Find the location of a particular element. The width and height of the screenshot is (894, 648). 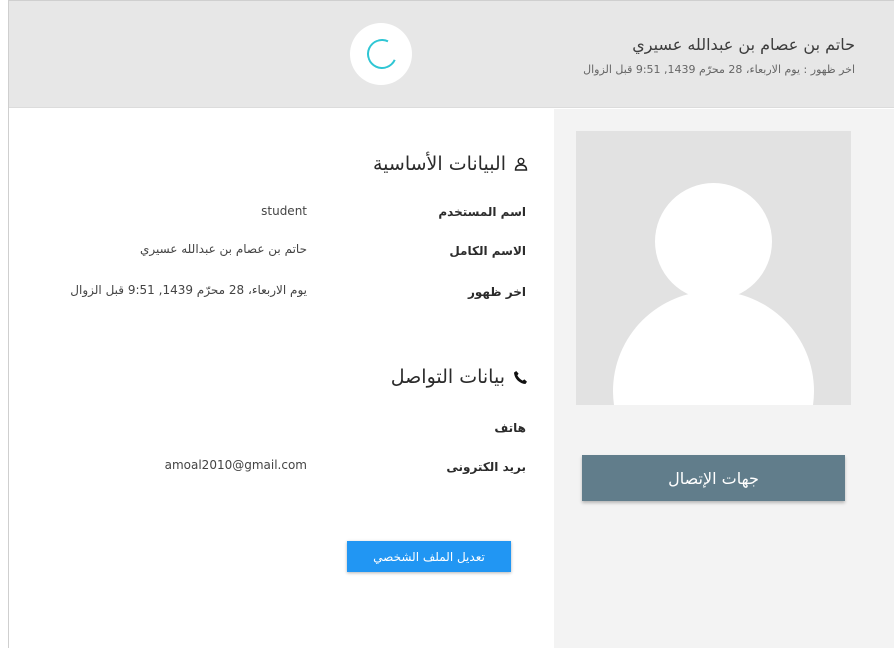

basic-info-title-text: البيانات الأساسية is located at coordinates (439, 164).